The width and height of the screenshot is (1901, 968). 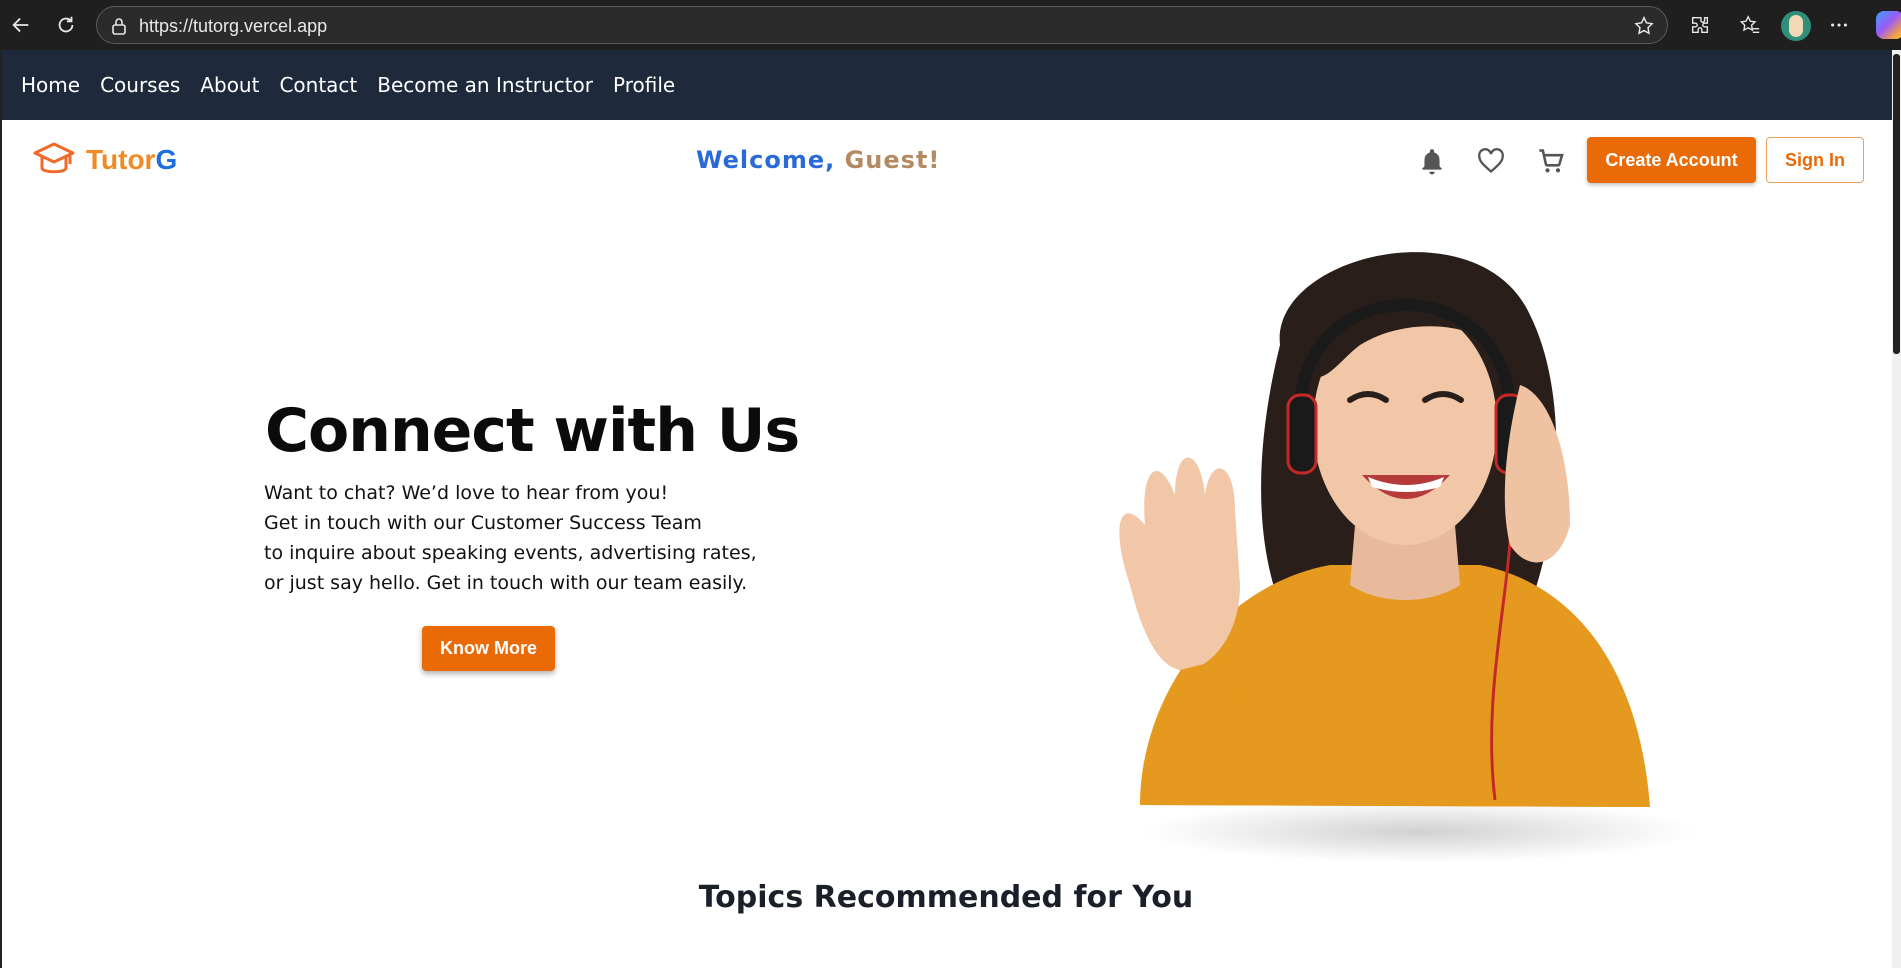 I want to click on graduation-cap-icon, so click(x=54, y=158).